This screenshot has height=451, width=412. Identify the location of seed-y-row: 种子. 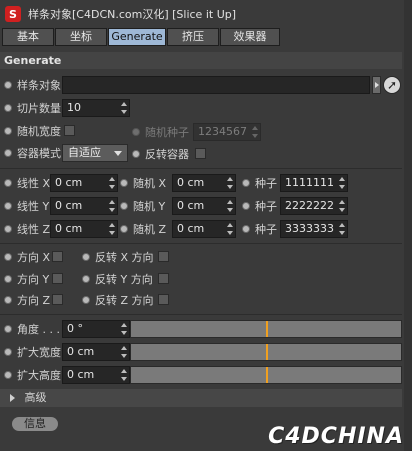
(257, 206).